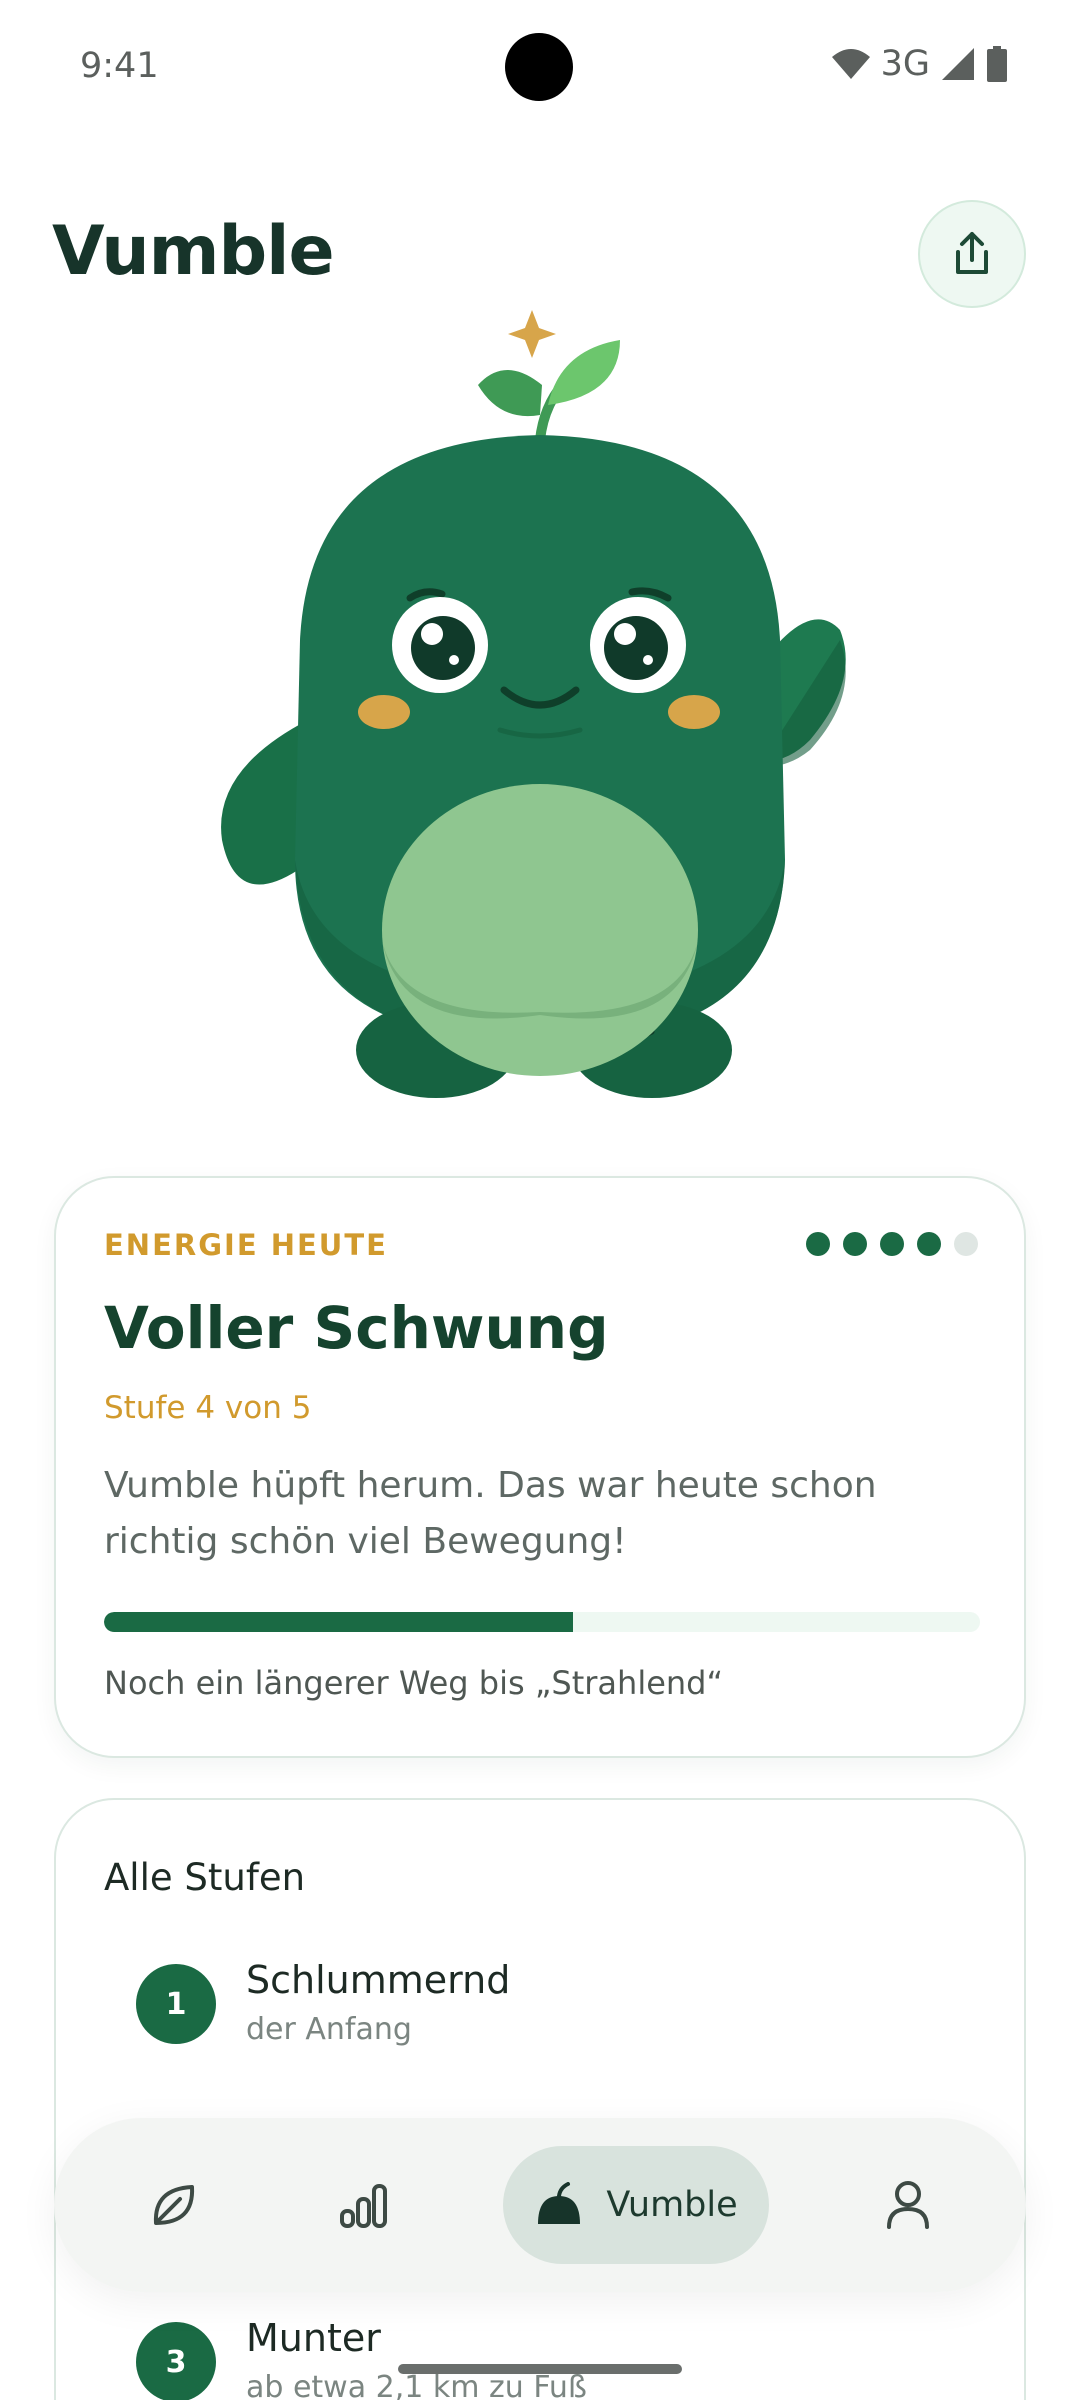 This screenshot has width=1080, height=2400. What do you see at coordinates (540, 2369) in the screenshot?
I see `home-indicator` at bounding box center [540, 2369].